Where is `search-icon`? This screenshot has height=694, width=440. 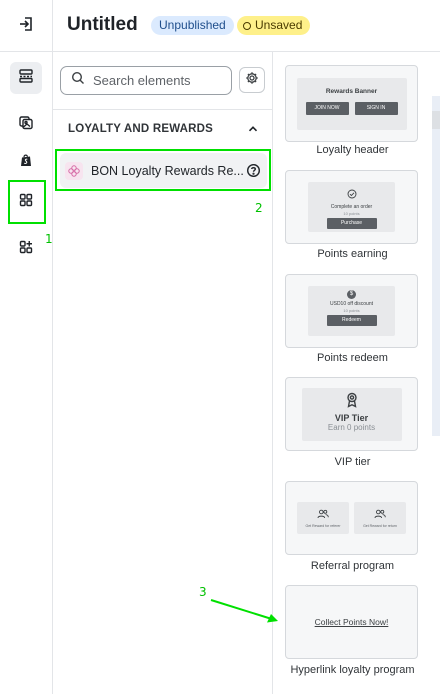
search-icon is located at coordinates (78, 80).